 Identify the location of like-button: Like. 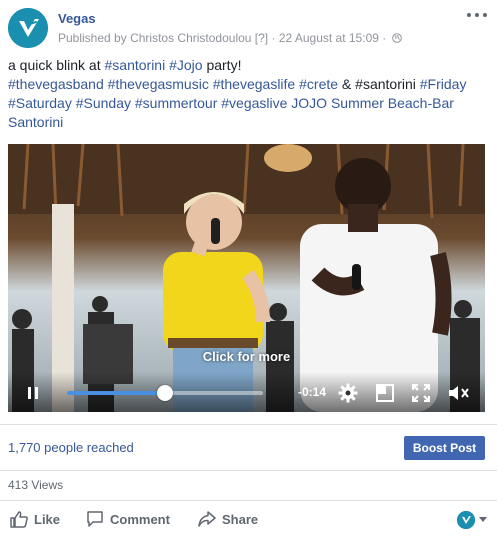
(35, 519).